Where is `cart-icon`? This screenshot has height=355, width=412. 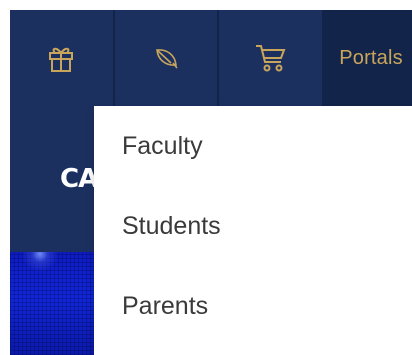 cart-icon is located at coordinates (270, 58).